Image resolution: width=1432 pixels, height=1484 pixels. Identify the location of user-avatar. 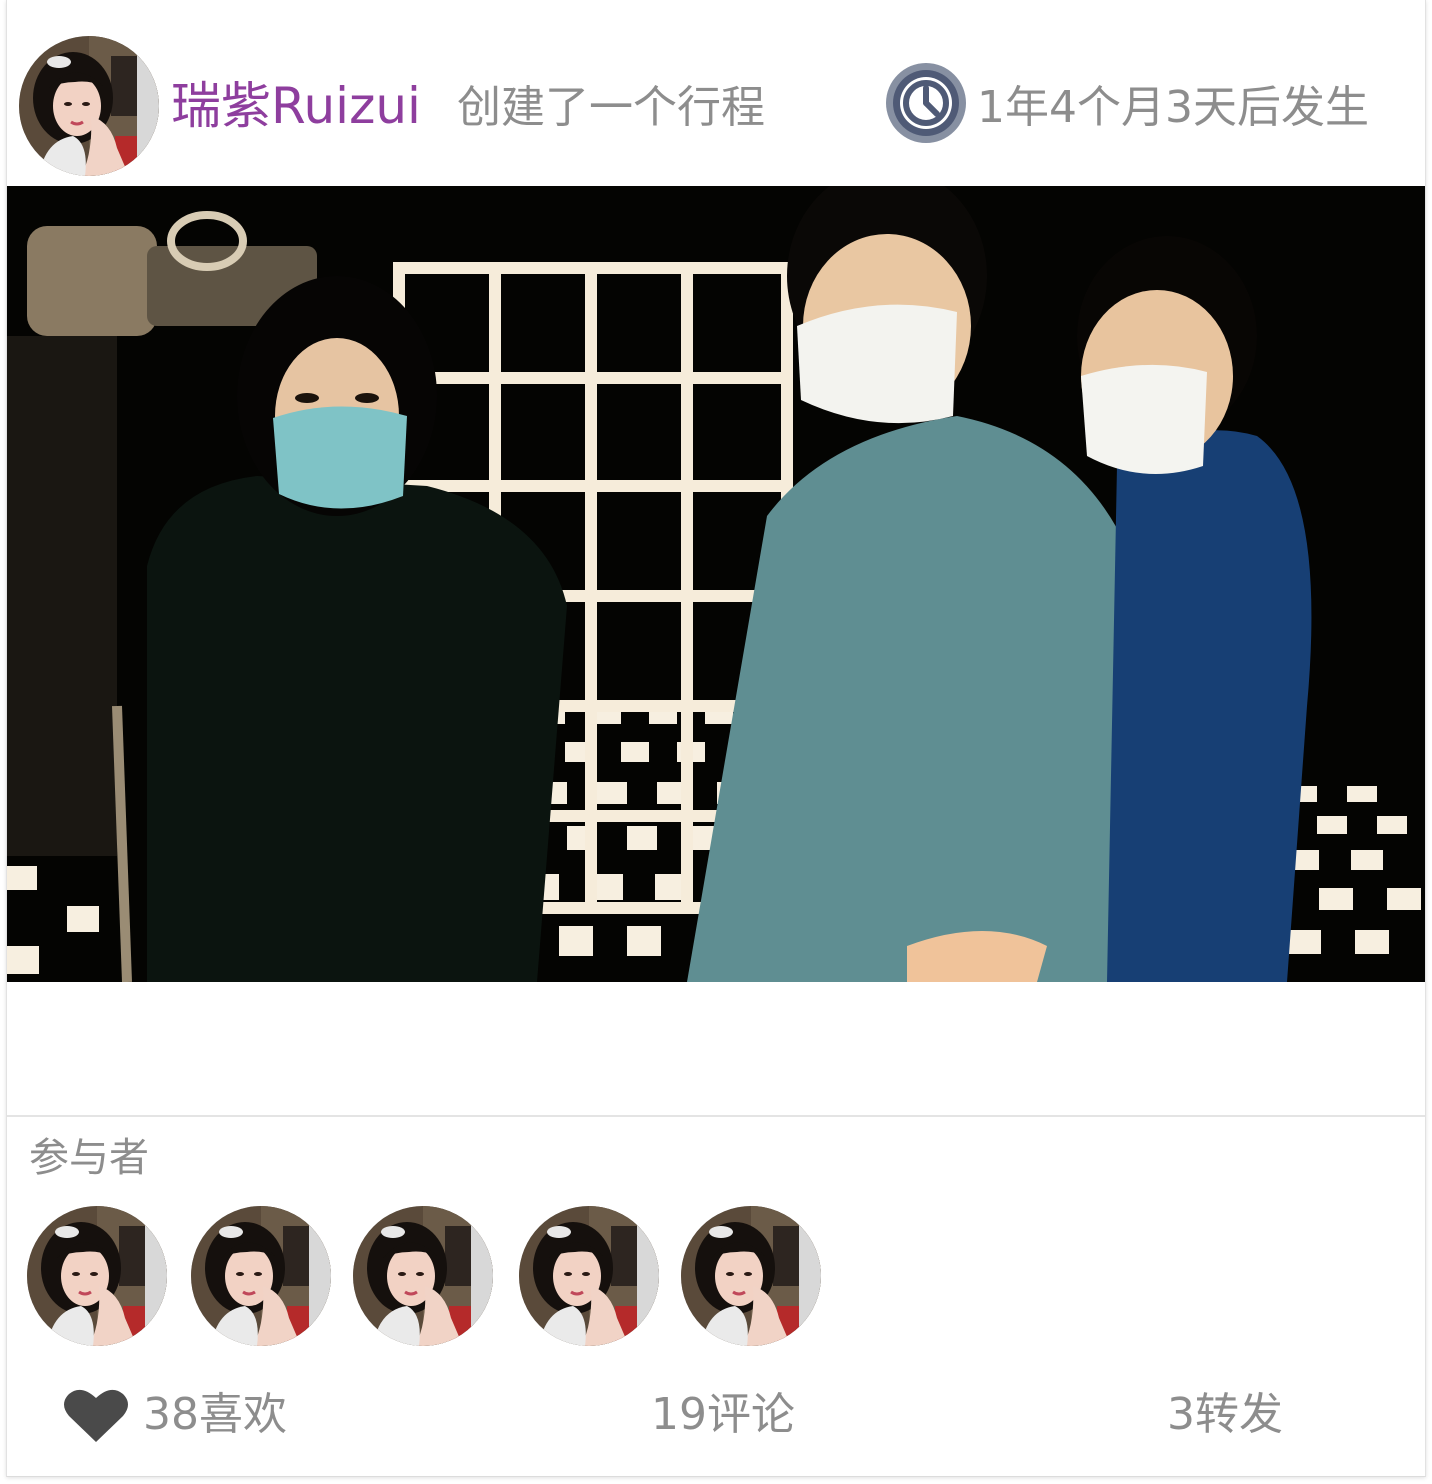
(89, 106).